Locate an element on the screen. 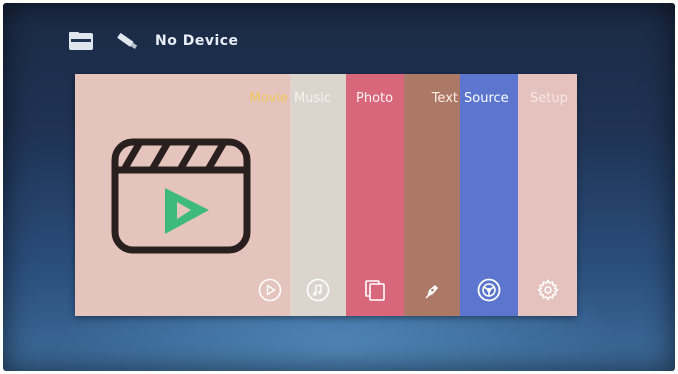 The width and height of the screenshot is (678, 374). menu-tile-photo: Photo is located at coordinates (375, 195).